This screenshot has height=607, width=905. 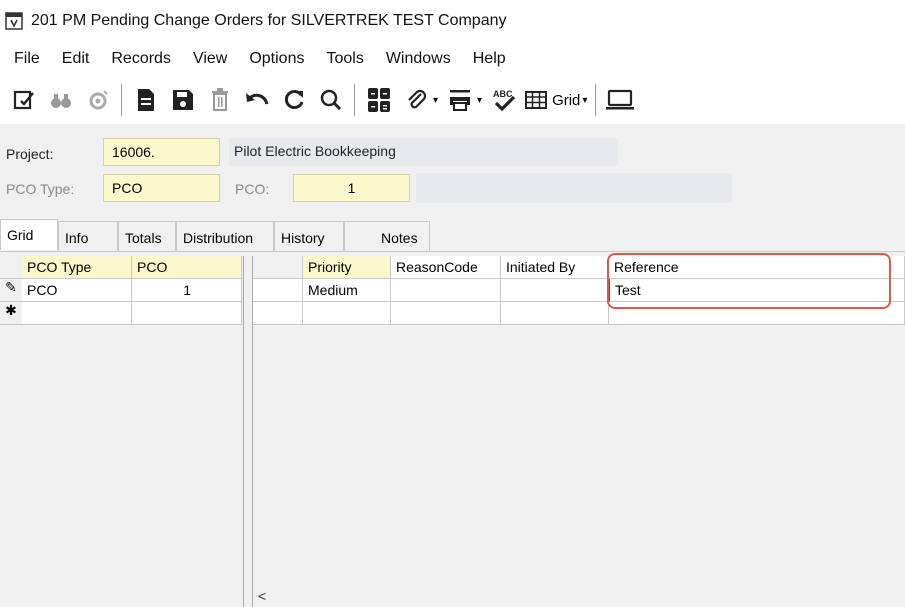 I want to click on menu-windows: Windows, so click(x=418, y=59).